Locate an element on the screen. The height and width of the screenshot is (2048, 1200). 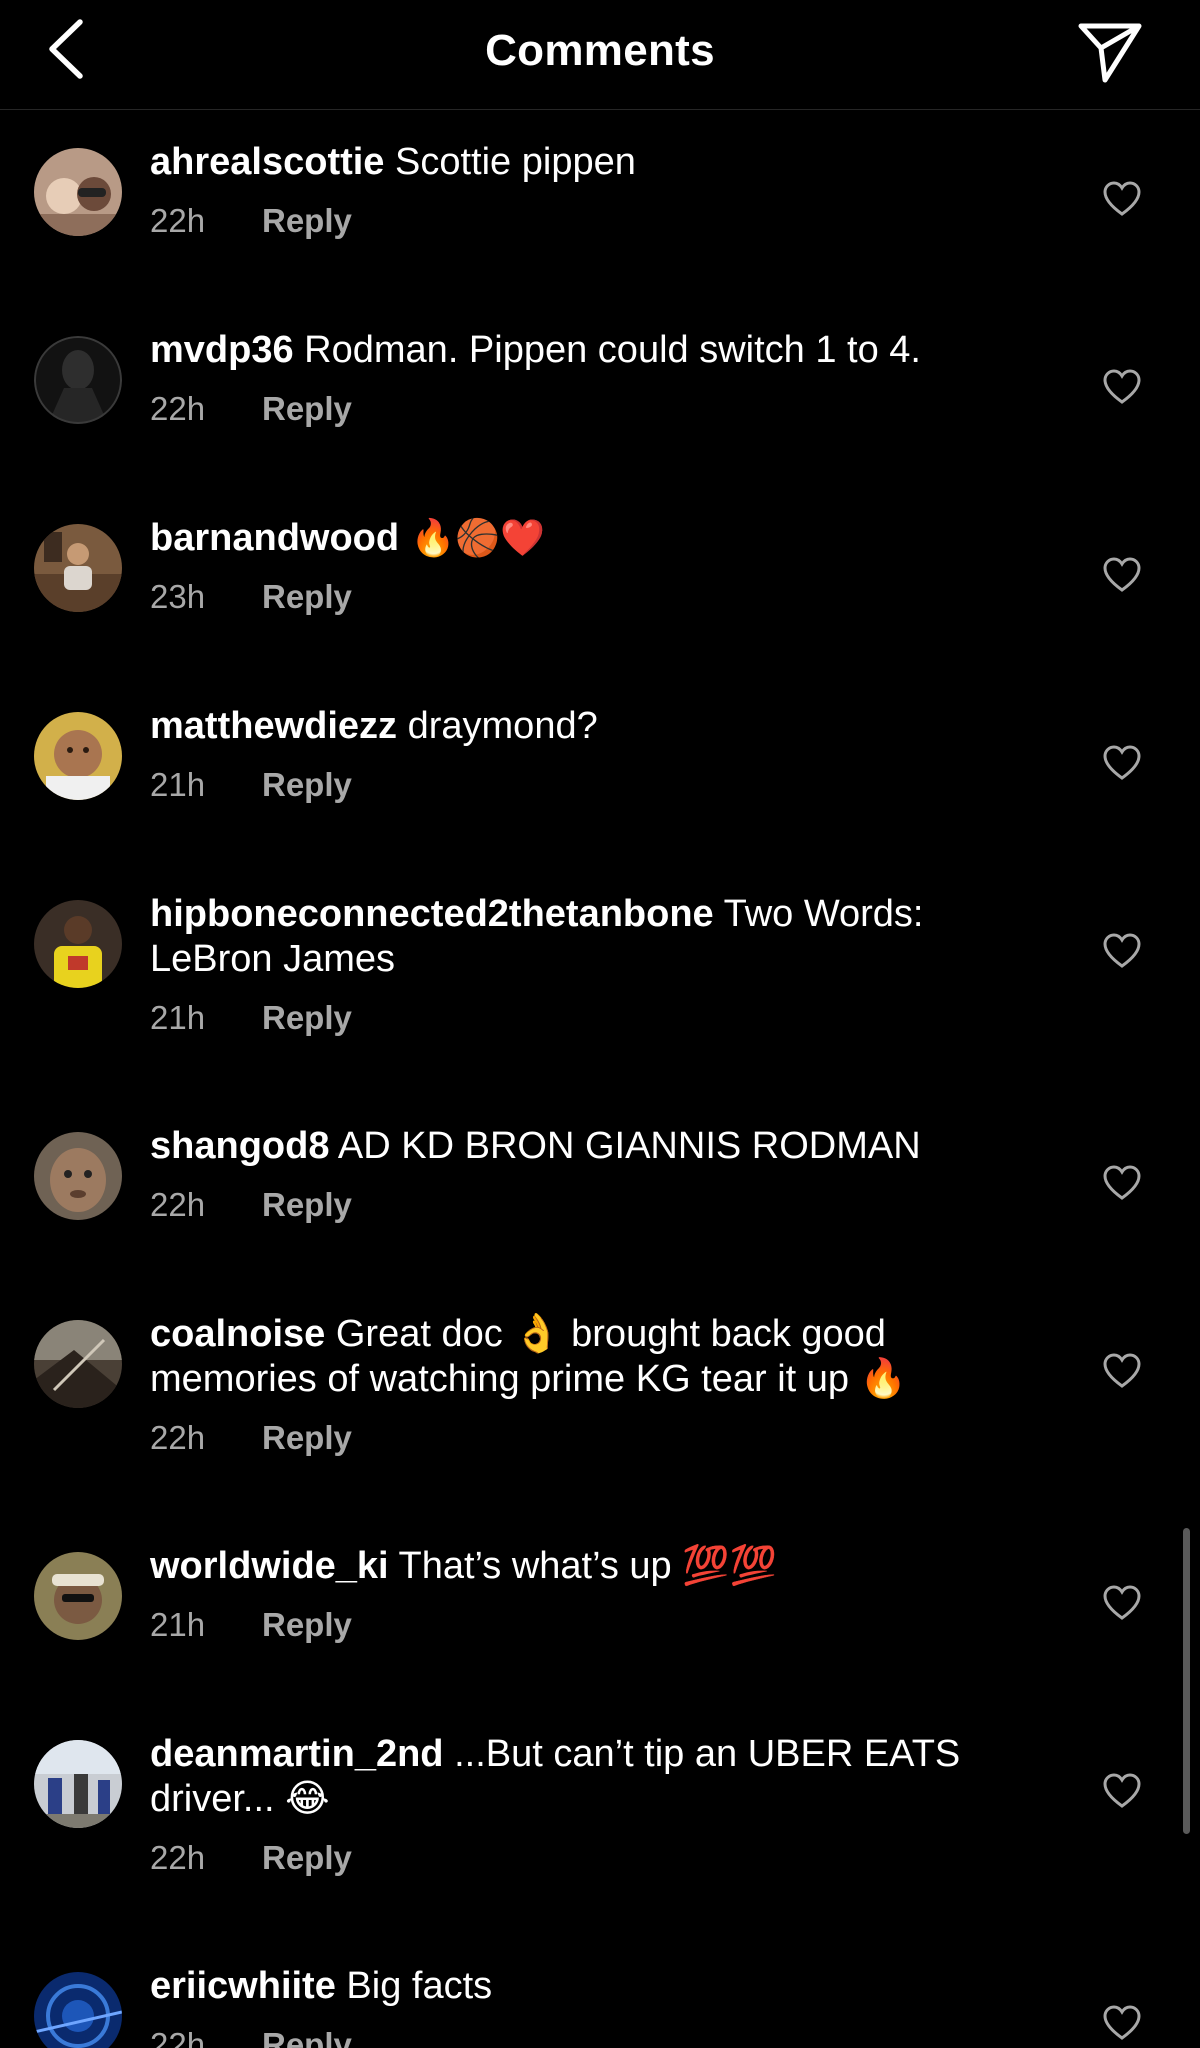
page-title: Comments is located at coordinates (600, 50).